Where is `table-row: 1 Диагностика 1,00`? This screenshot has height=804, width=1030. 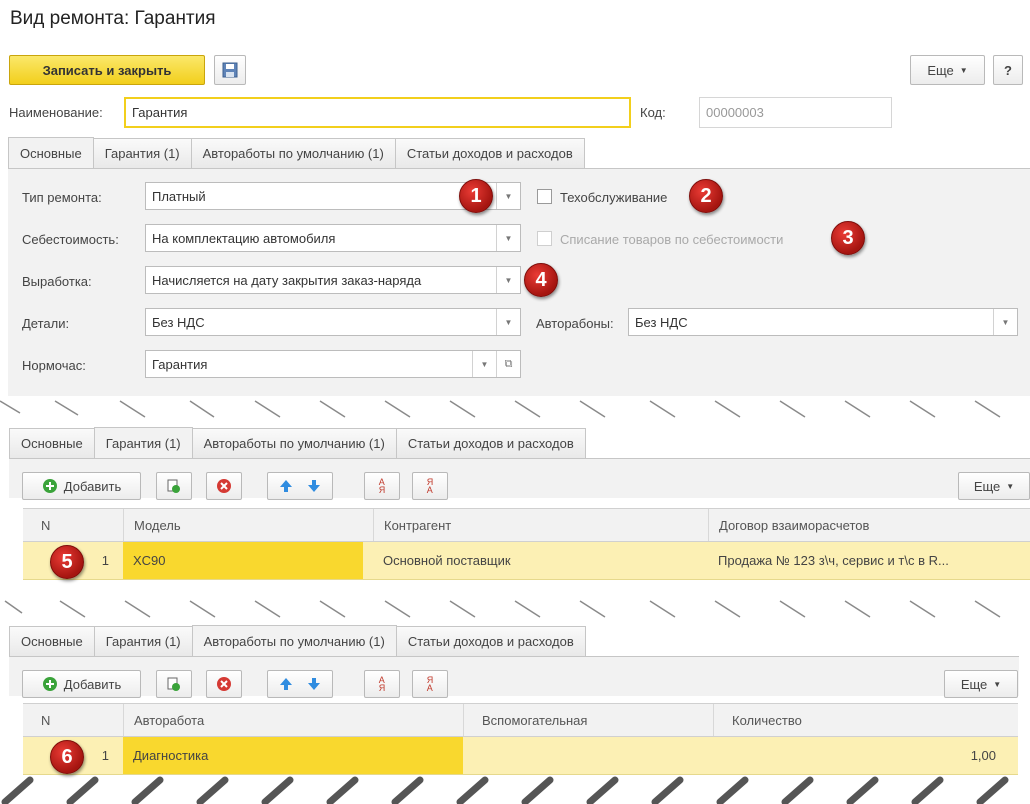
table-row: 1 Диагностика 1,00 is located at coordinates (520, 756).